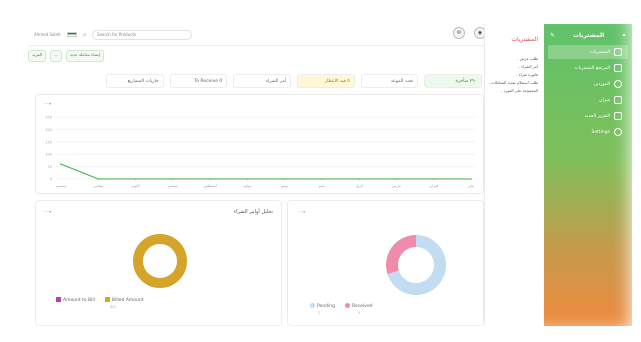 This screenshot has width=641, height=342. What do you see at coordinates (514, 81) in the screenshot?
I see `submenu-item: - طلب استعلام نقدية المعاملات` at bounding box center [514, 81].